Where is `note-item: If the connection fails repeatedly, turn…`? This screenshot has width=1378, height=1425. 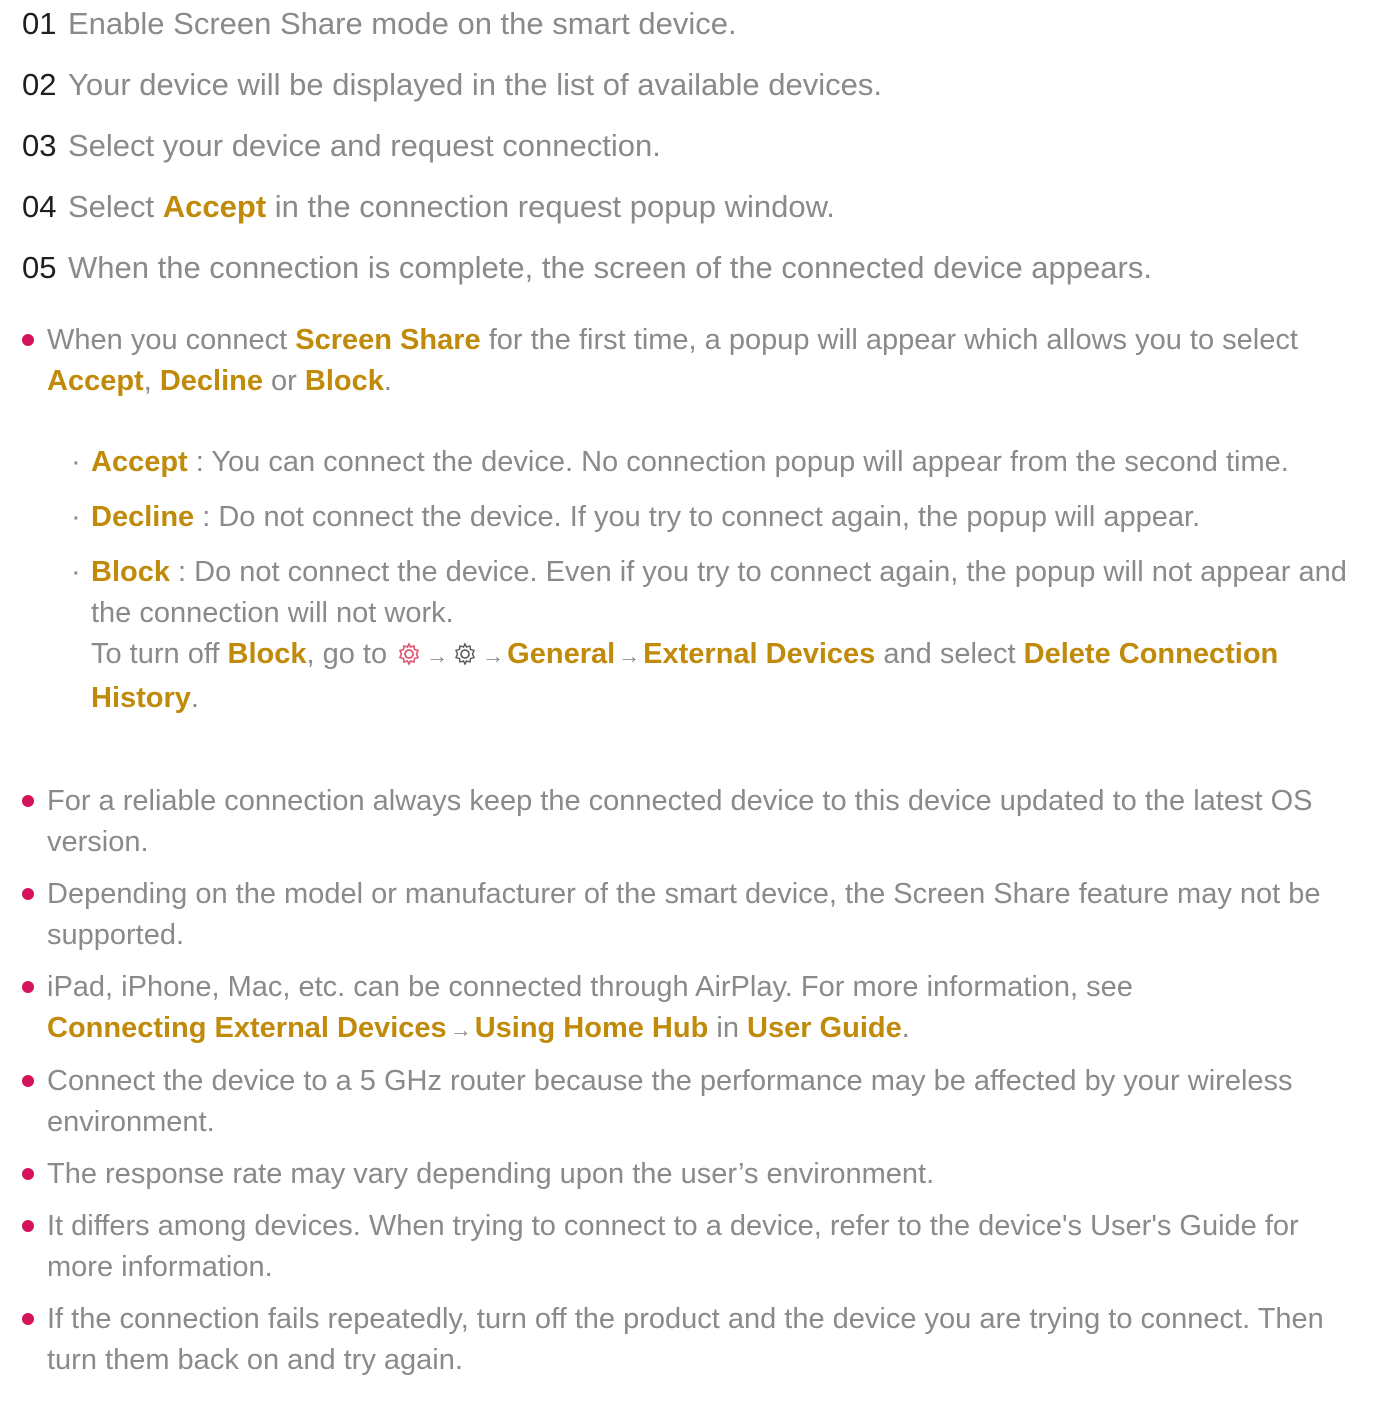
note-item: If the connection fails repeatedly, turn… is located at coordinates (692, 1340).